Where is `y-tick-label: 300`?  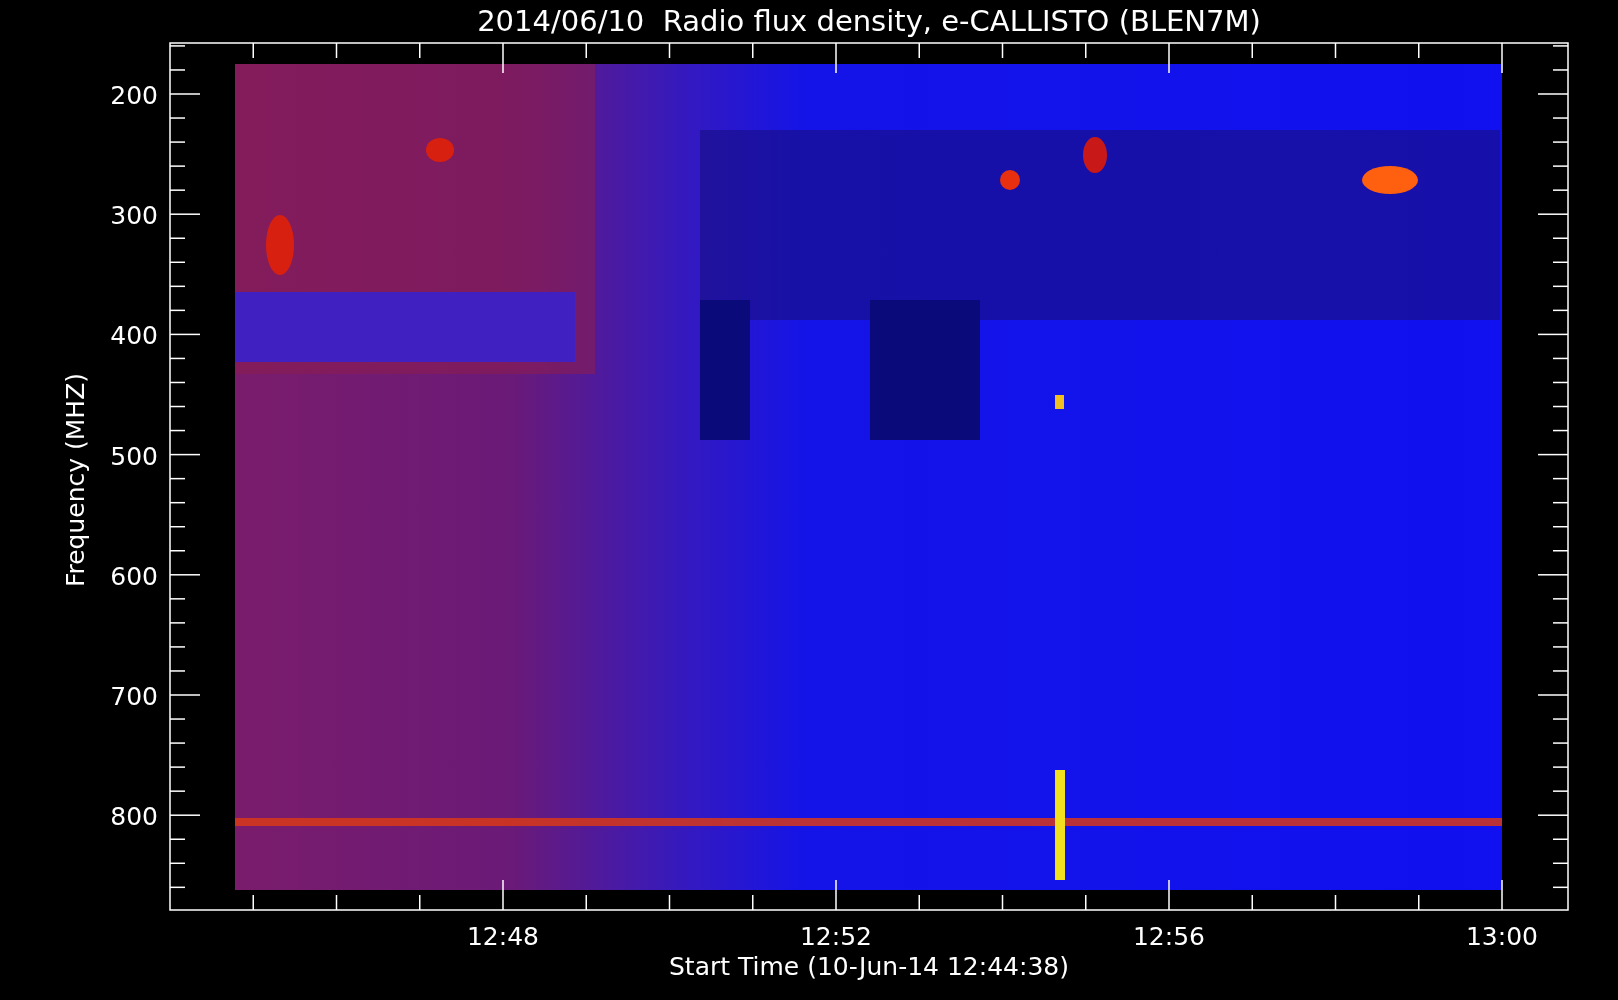
y-tick-label: 300 is located at coordinates (134, 216).